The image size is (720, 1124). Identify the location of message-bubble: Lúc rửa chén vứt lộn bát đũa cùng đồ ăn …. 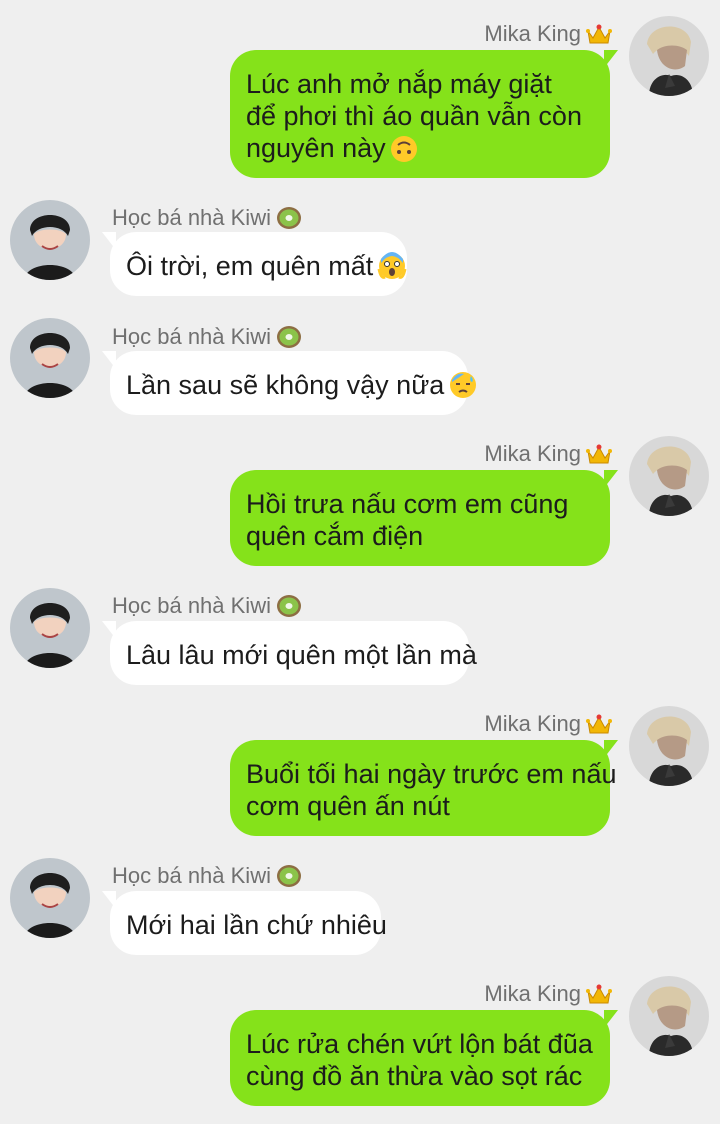
(424, 1058).